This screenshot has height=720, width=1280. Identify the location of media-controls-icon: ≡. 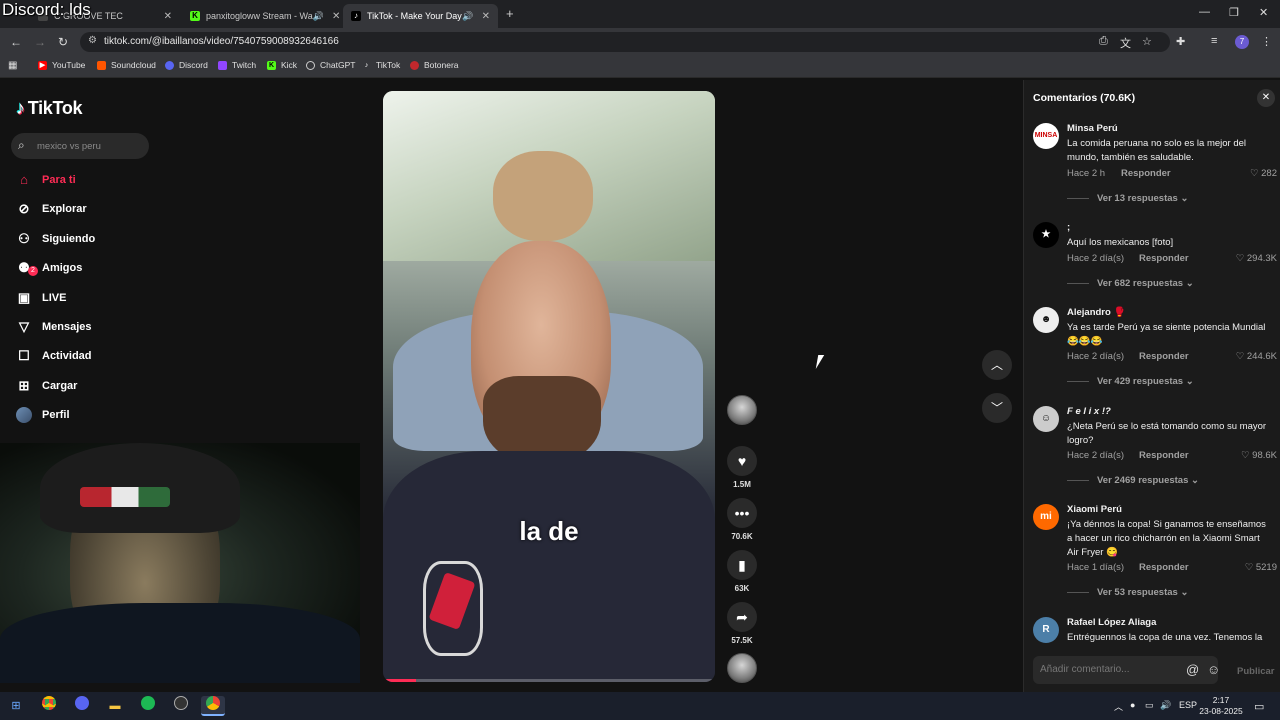
(1214, 41).